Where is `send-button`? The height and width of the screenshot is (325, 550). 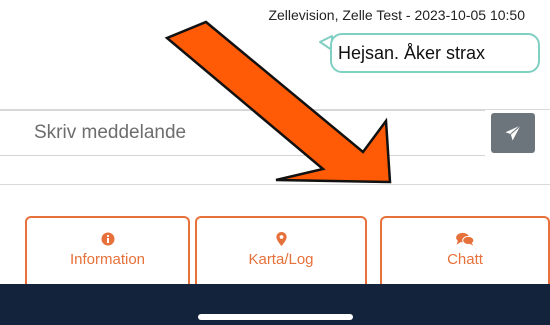 send-button is located at coordinates (513, 133).